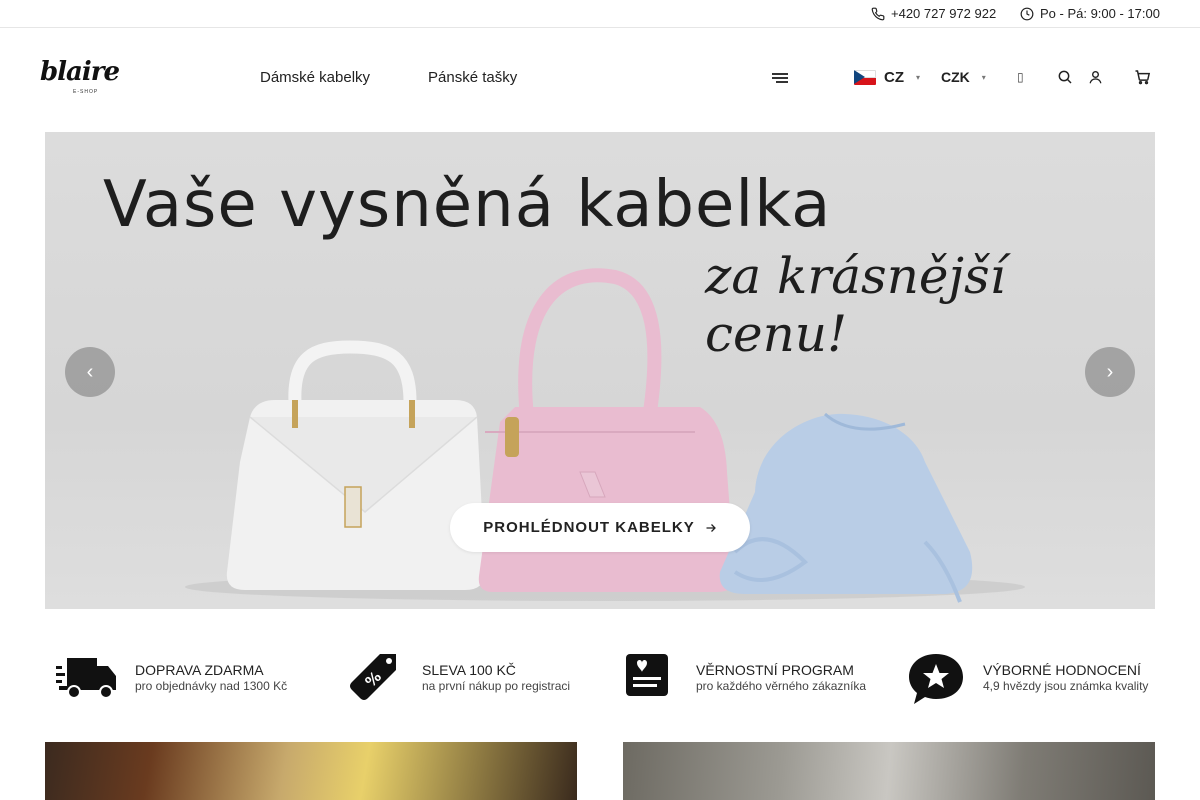  I want to click on currency-label: CZK, so click(955, 77).